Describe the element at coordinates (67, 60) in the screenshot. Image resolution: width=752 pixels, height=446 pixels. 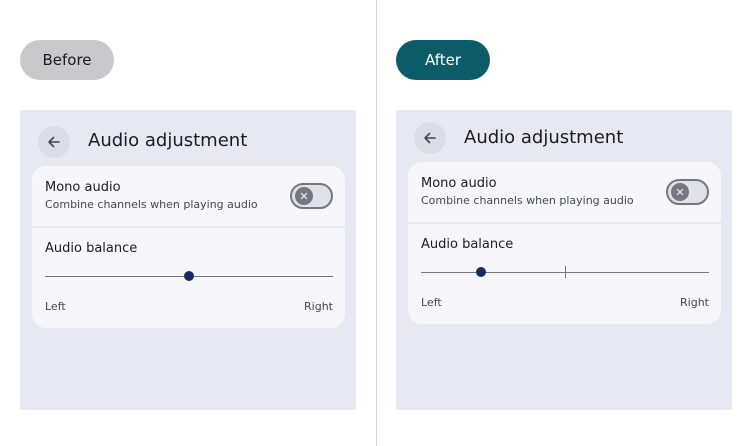
I see `before-label: Before` at that location.